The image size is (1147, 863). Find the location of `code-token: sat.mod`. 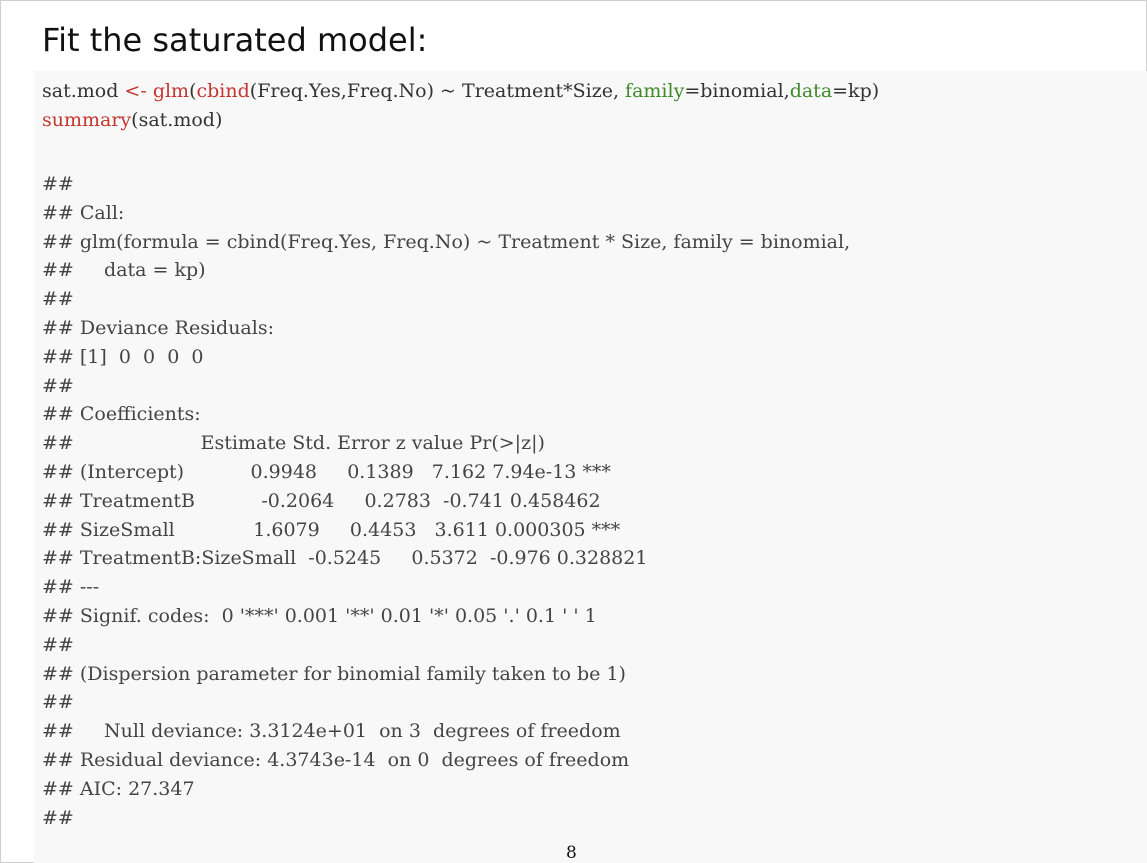

code-token: sat.mod is located at coordinates (83, 91).